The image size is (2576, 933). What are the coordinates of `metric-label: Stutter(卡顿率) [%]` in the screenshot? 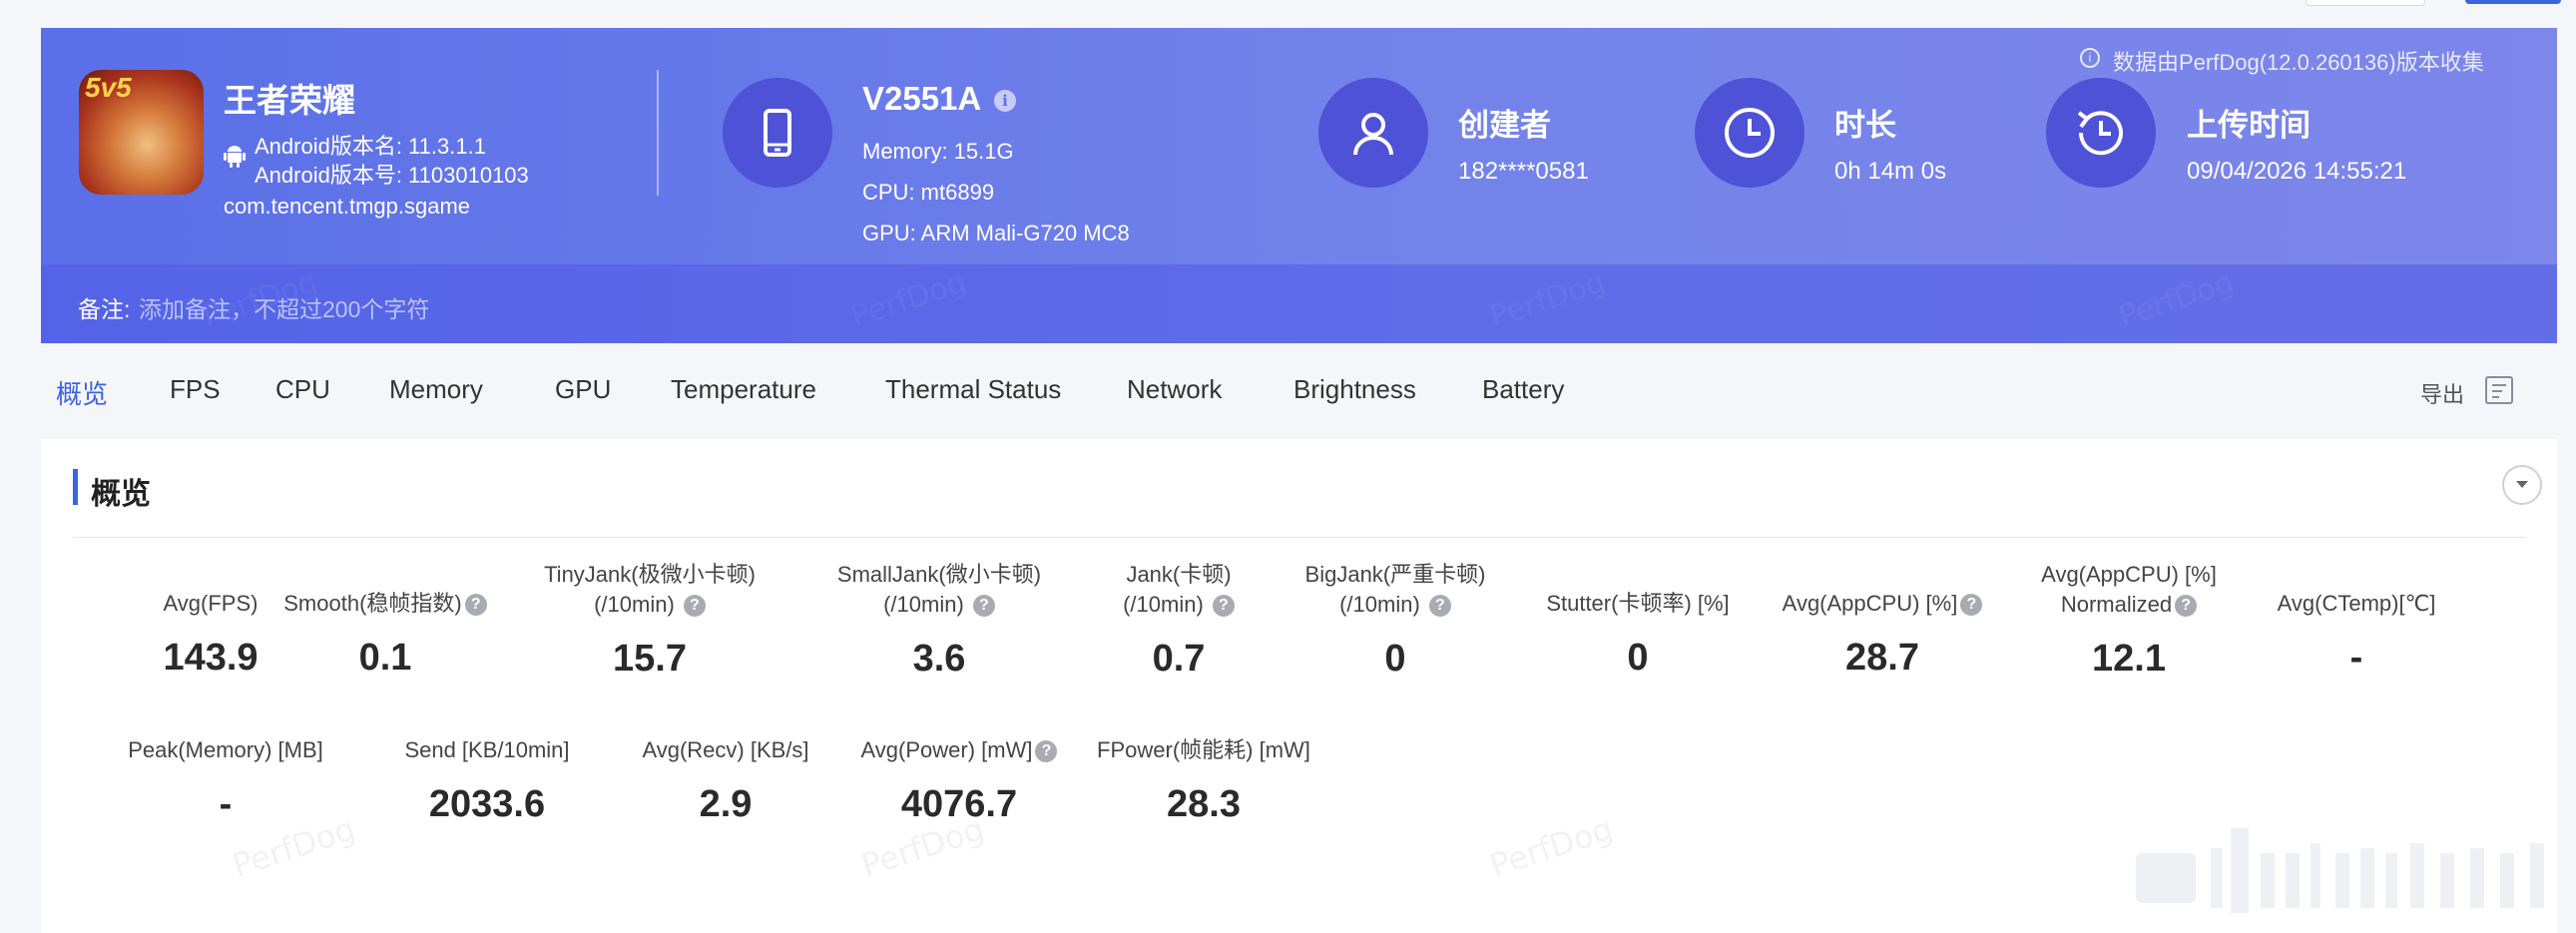 It's located at (1638, 603).